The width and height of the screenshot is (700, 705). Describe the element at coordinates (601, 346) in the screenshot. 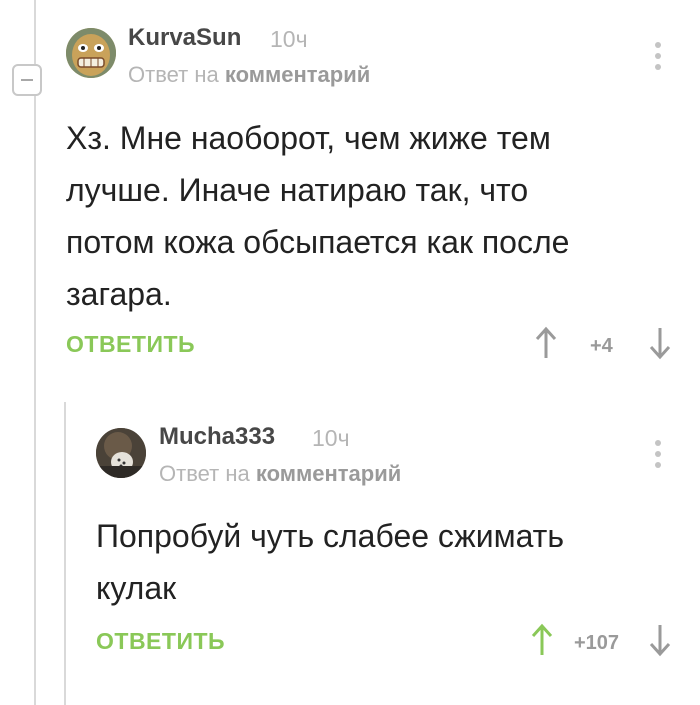

I see `rating-count: +4` at that location.